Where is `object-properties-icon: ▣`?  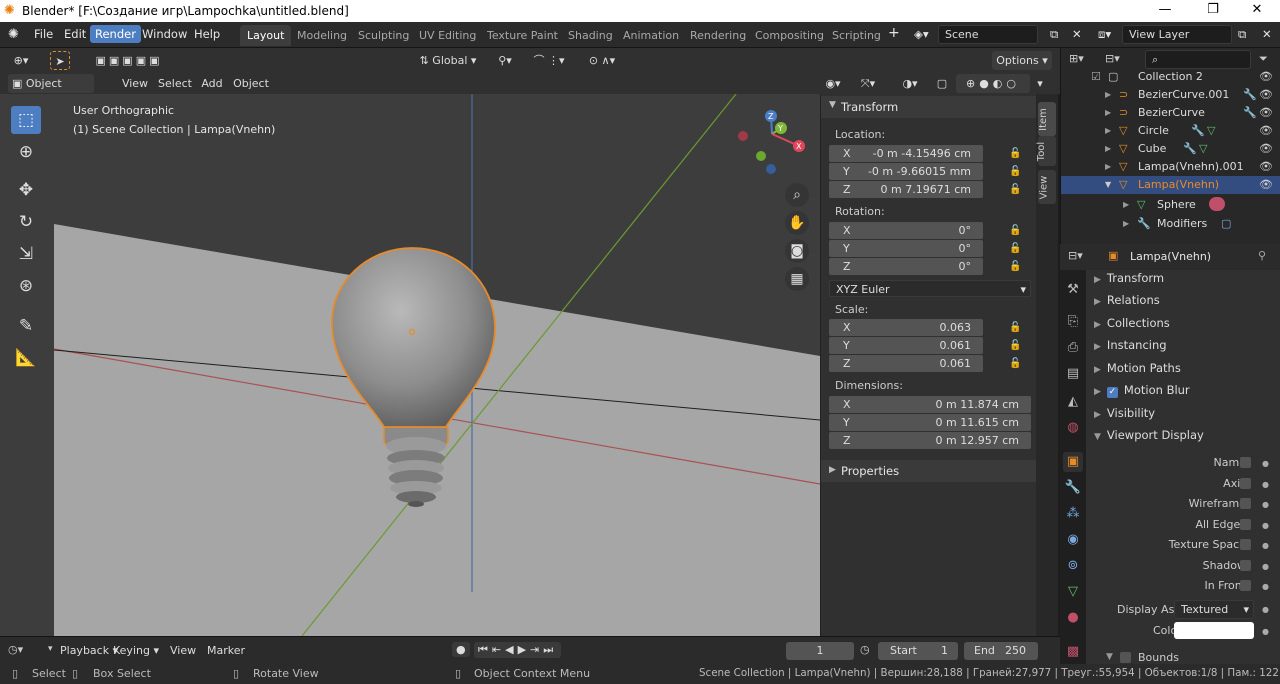
object-properties-icon: ▣ is located at coordinates (1073, 462).